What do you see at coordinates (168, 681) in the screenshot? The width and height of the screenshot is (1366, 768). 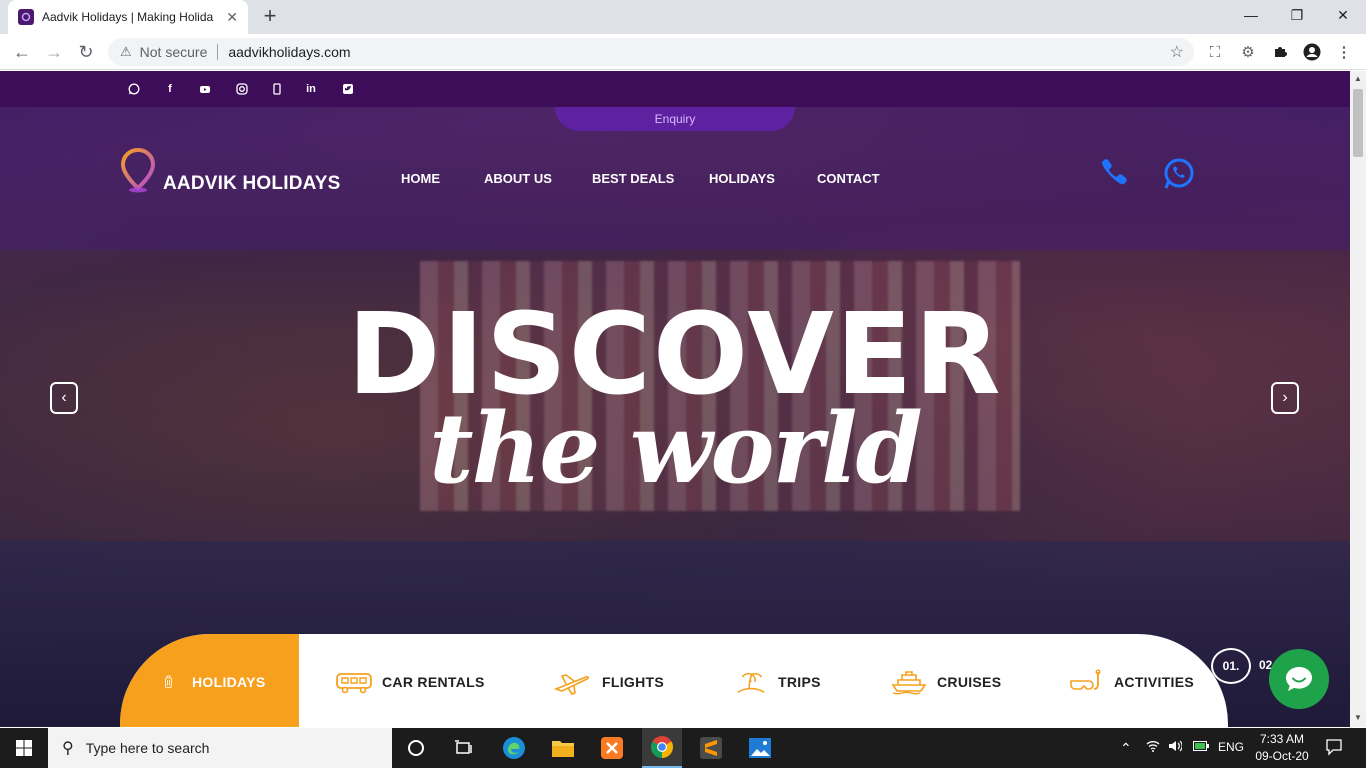 I see `luggage-icon` at bounding box center [168, 681].